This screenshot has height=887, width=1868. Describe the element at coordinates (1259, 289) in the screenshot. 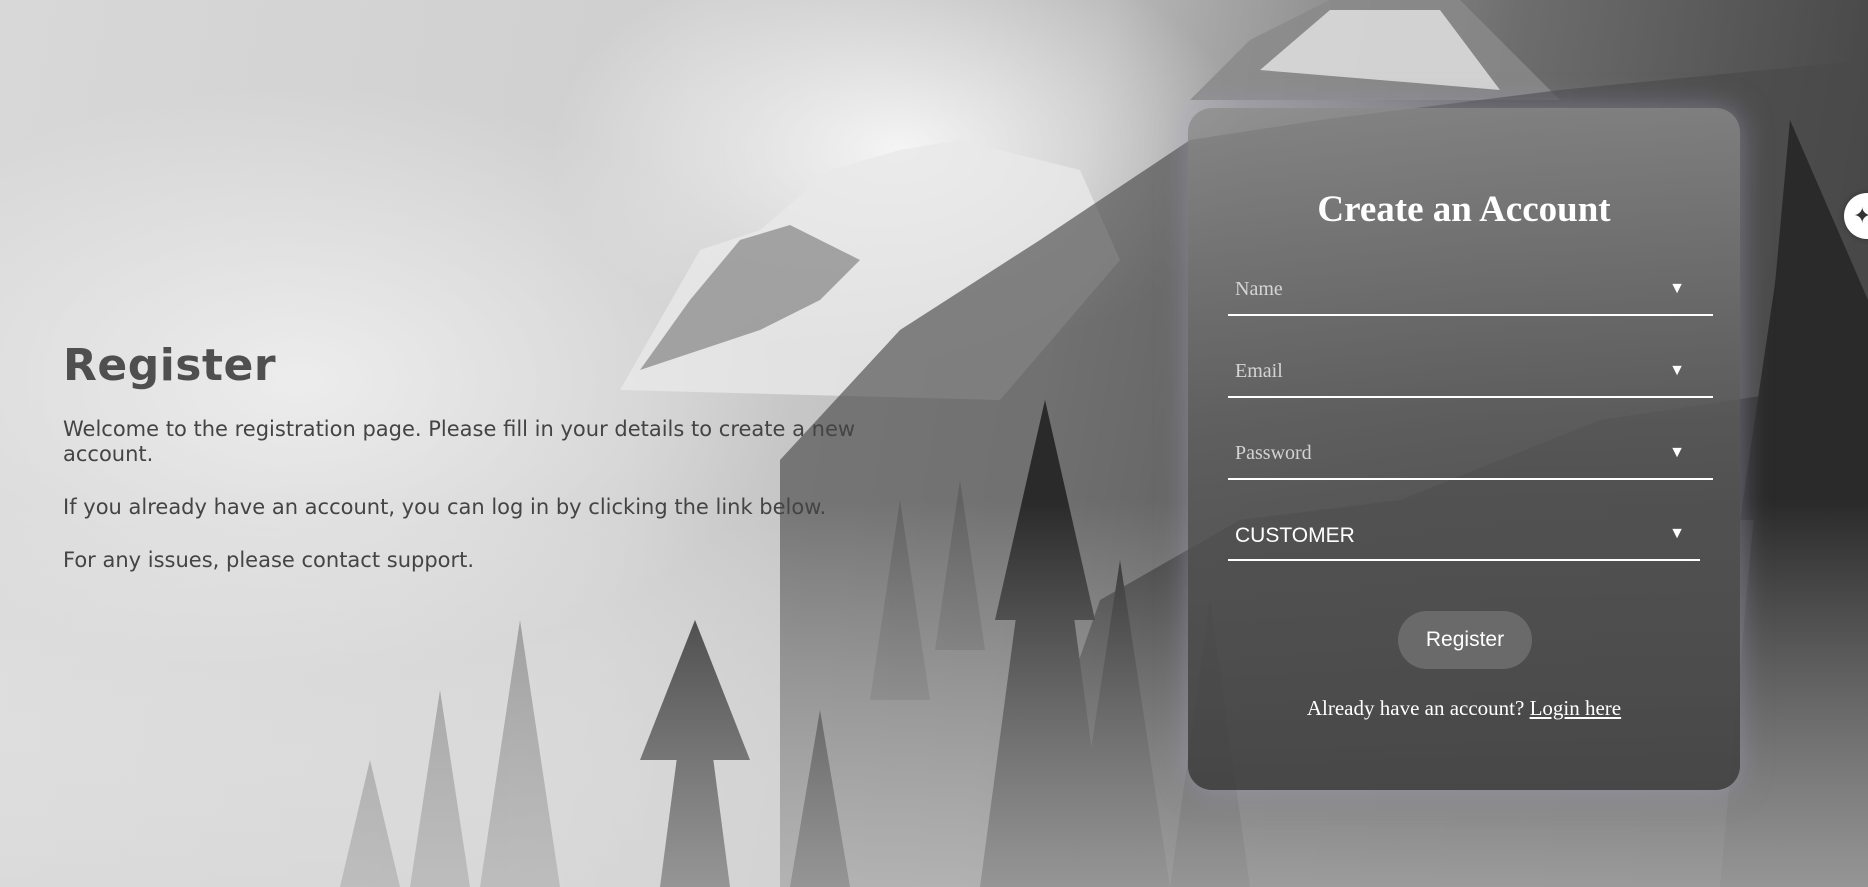

I see `name-placeholder: Name` at that location.